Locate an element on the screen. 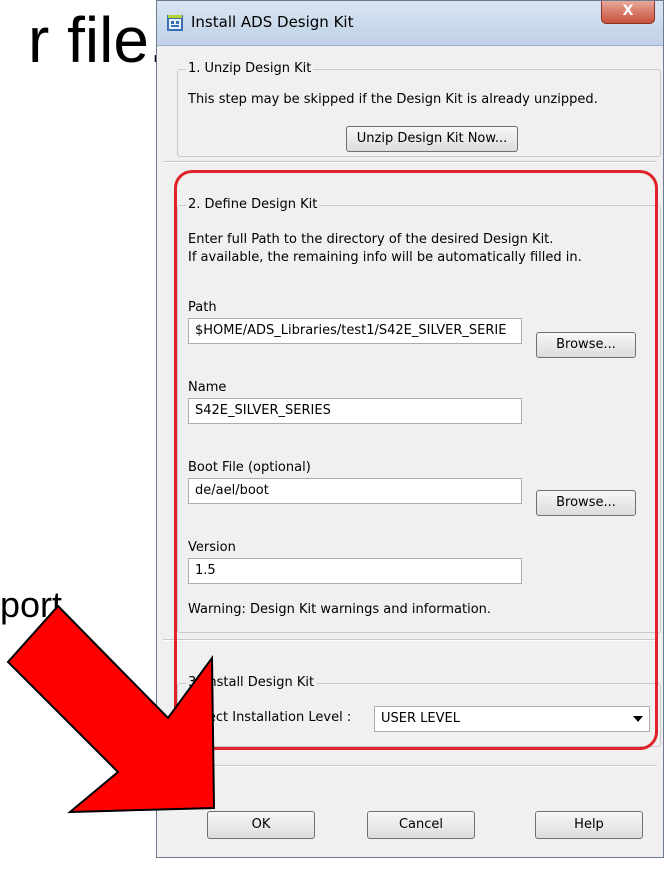 Image resolution: width=664 pixels, height=869 pixels. title-bar: Install ADS Design Kit X is located at coordinates (410, 23).